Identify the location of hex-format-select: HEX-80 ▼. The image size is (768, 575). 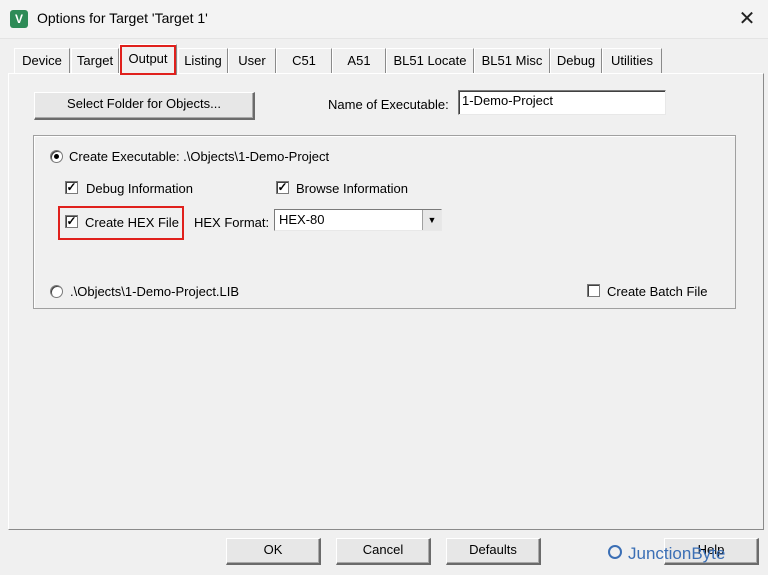
(358, 220).